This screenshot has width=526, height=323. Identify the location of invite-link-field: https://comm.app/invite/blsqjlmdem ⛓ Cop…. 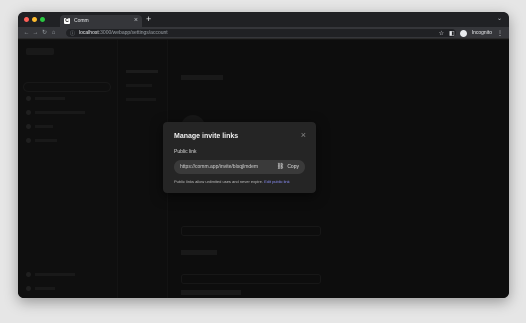
(239, 167).